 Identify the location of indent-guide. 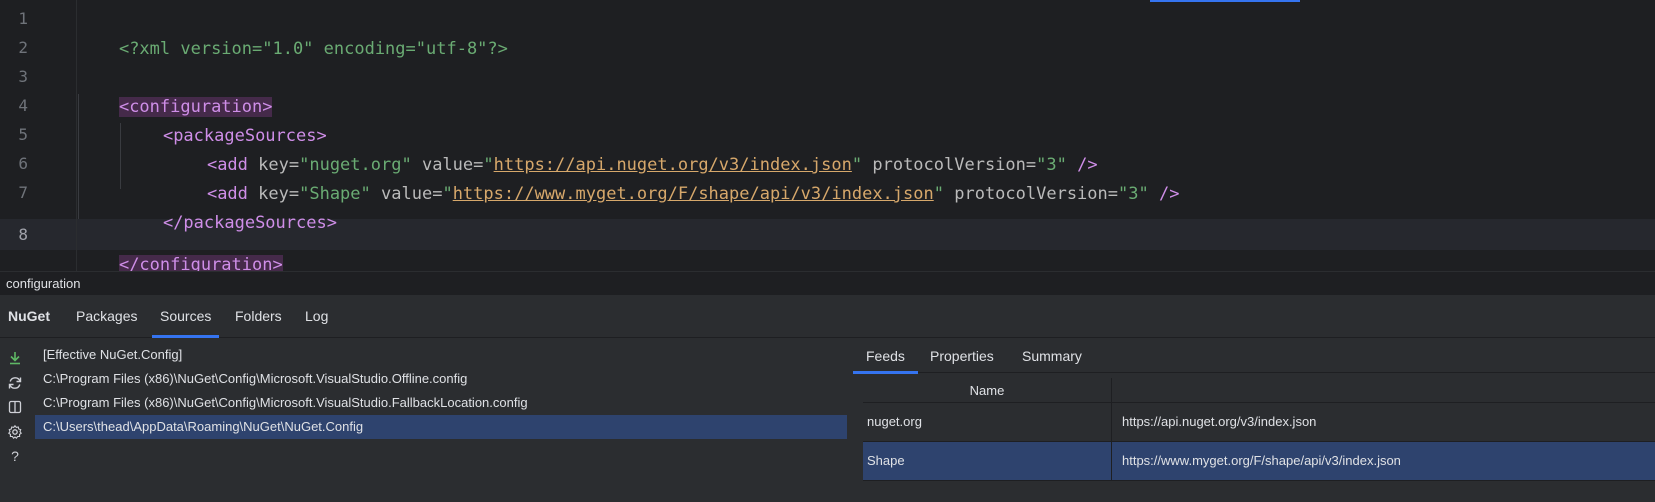
(120, 156).